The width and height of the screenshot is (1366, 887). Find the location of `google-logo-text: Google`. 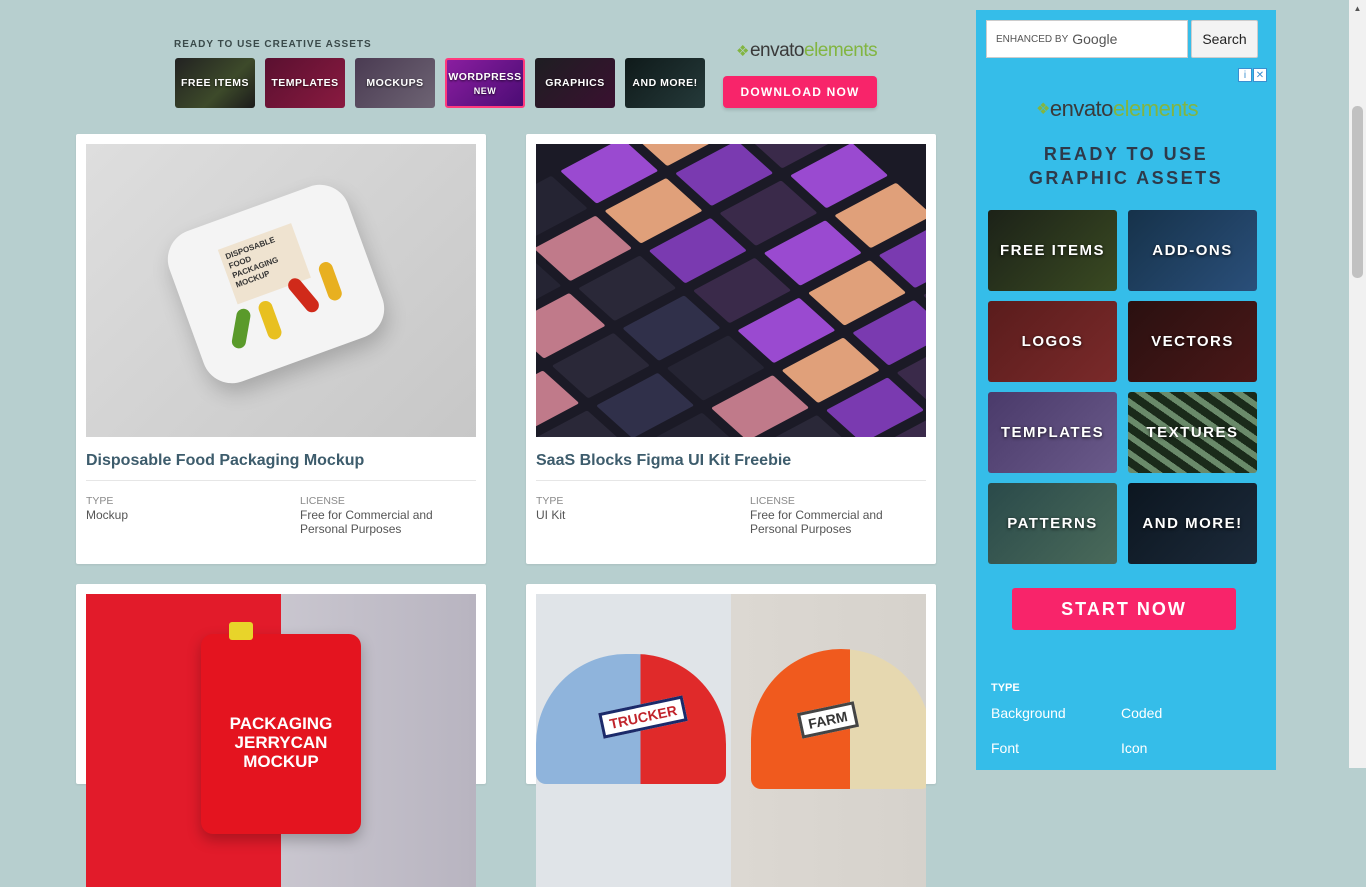

google-logo-text: Google is located at coordinates (1095, 39).